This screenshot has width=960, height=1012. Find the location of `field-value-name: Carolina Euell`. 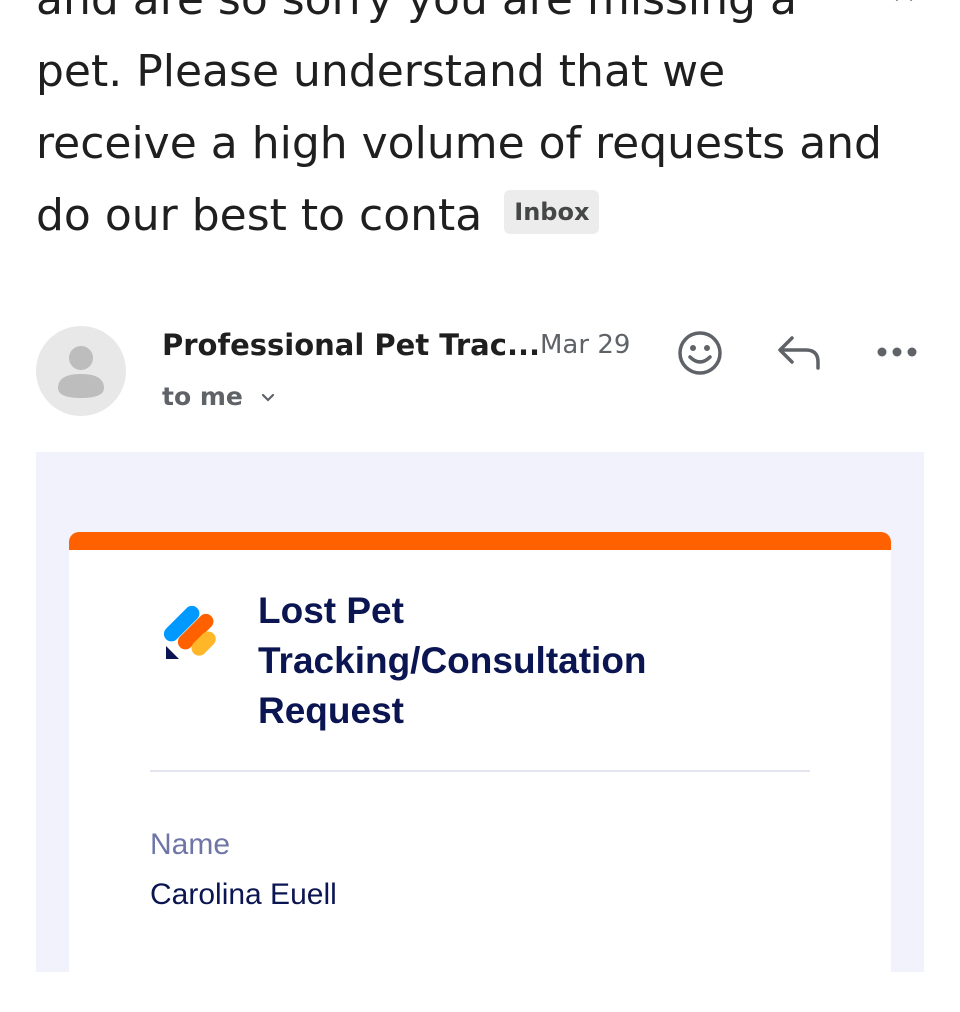

field-value-name: Carolina Euell is located at coordinates (243, 894).